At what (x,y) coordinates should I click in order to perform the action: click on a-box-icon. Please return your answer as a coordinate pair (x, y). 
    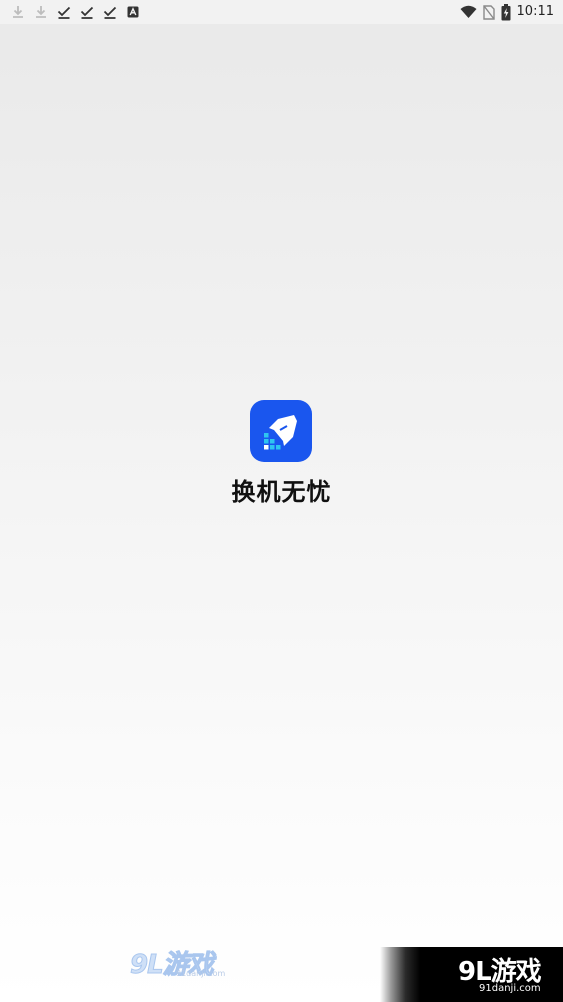
    Looking at the image, I should click on (133, 12).